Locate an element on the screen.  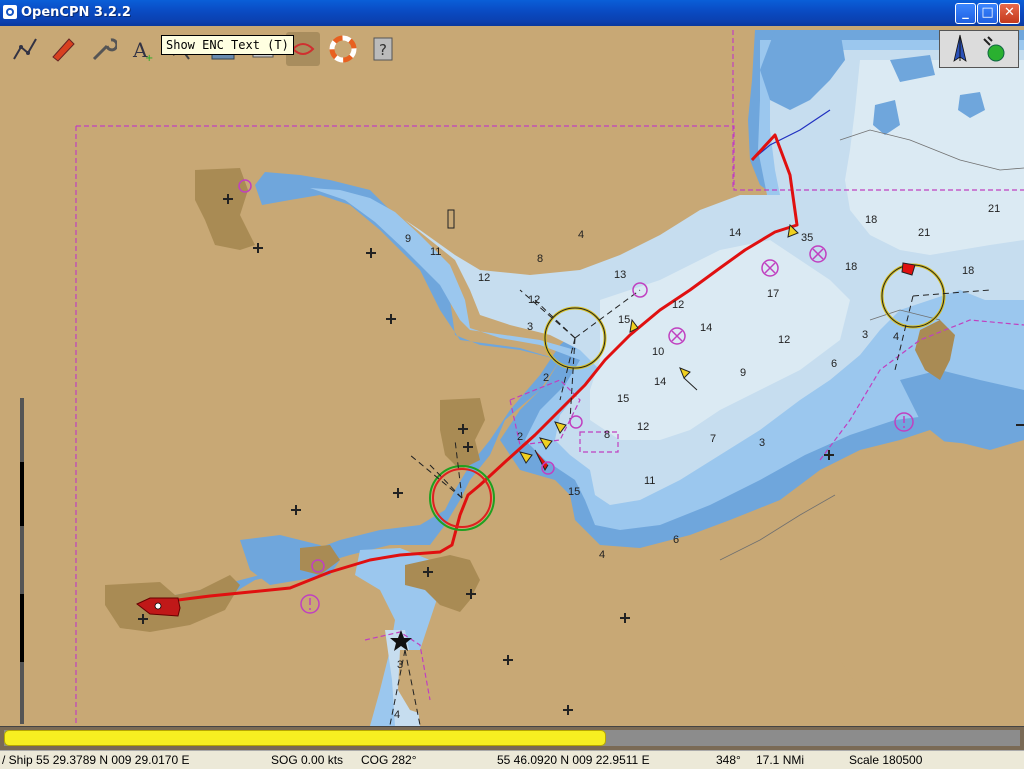
text-a-icon: A+ is located at coordinates (142, 50).